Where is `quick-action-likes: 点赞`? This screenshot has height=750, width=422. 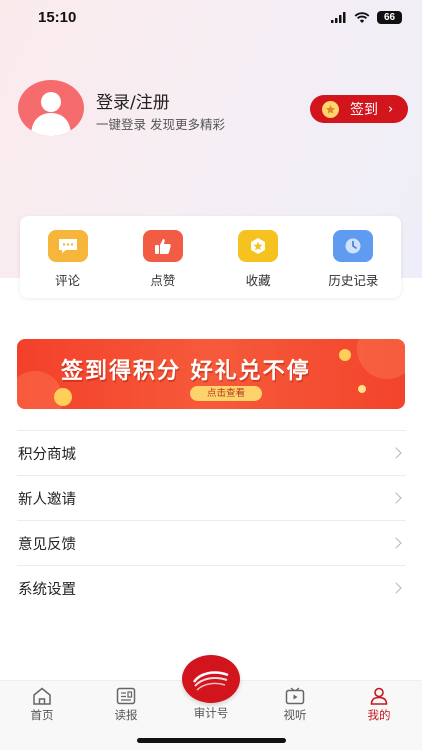 quick-action-likes: 点赞 is located at coordinates (162, 257).